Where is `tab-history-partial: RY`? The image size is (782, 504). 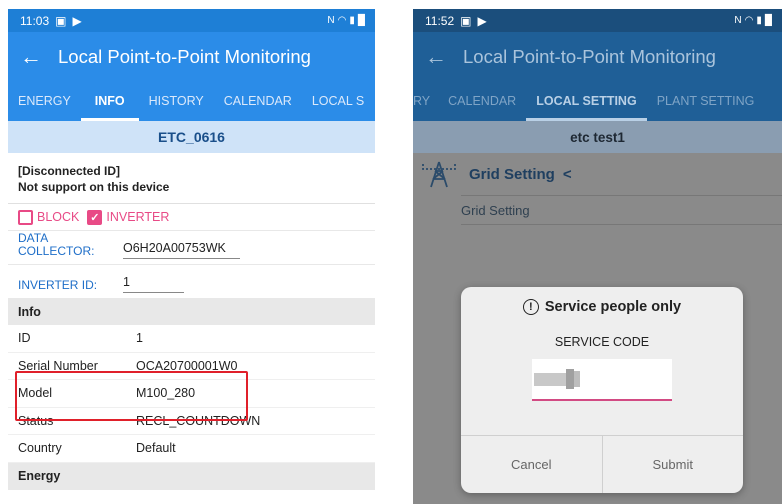 tab-history-partial: RY is located at coordinates (425, 101).